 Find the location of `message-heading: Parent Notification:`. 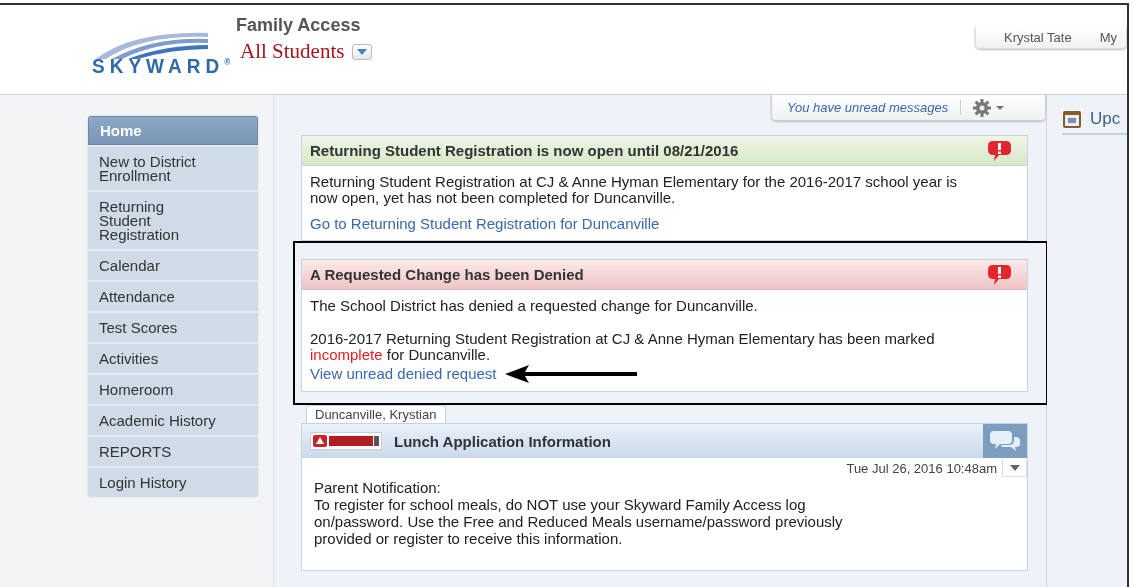

message-heading: Parent Notification: is located at coordinates (378, 487).